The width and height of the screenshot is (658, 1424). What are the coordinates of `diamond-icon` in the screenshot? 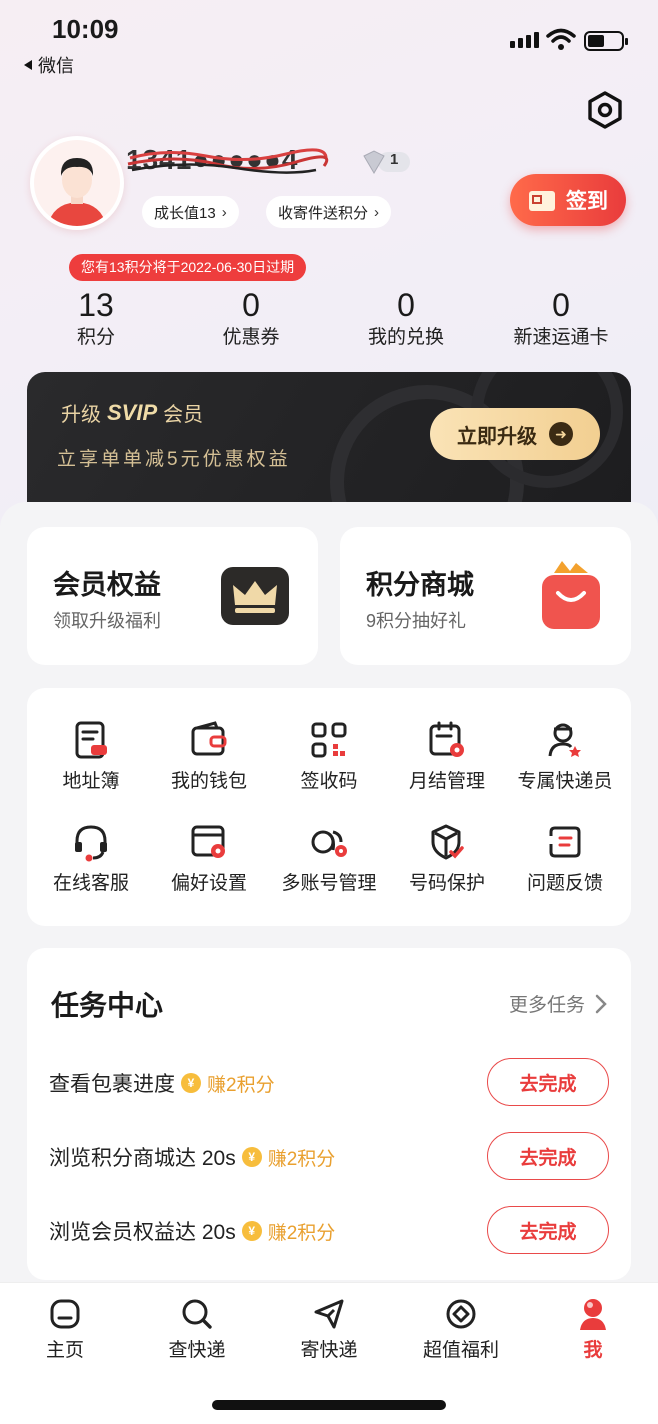 It's located at (386, 162).